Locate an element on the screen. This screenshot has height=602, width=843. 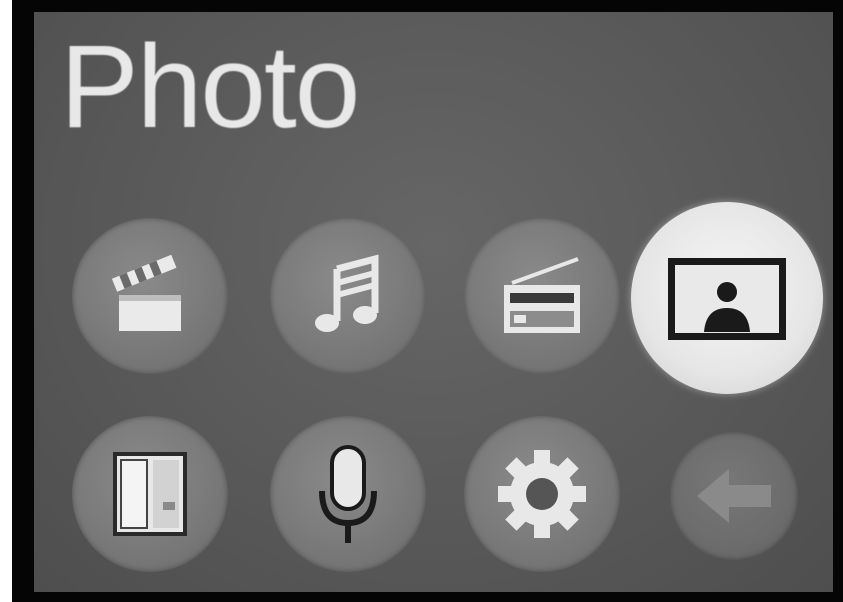
photo-portrait-icon is located at coordinates (727, 298).